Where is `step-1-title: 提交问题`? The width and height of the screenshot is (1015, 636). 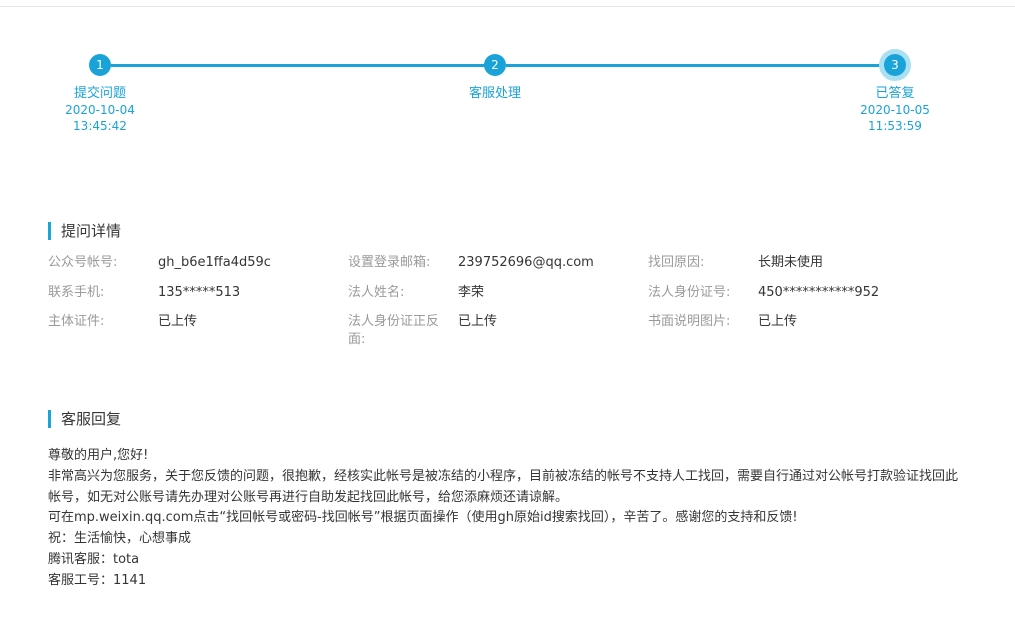 step-1-title: 提交问题 is located at coordinates (99, 93).